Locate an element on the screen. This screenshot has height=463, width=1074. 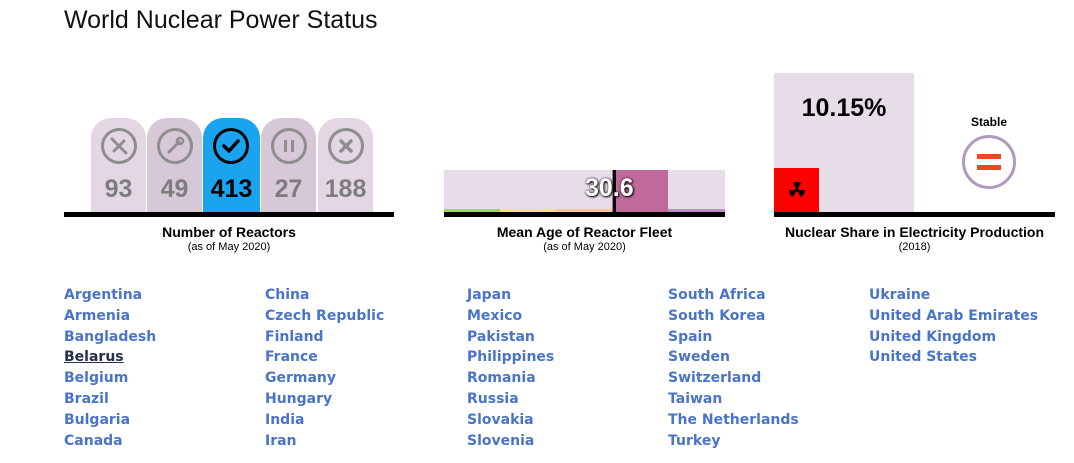
country-link: Belgium is located at coordinates (110, 378).